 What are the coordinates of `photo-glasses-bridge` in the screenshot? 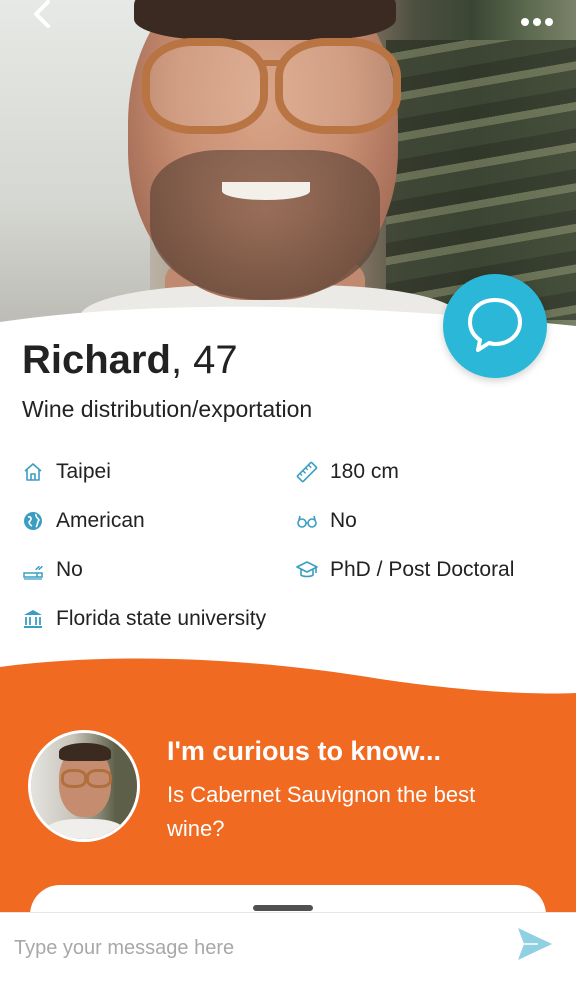 It's located at (274, 63).